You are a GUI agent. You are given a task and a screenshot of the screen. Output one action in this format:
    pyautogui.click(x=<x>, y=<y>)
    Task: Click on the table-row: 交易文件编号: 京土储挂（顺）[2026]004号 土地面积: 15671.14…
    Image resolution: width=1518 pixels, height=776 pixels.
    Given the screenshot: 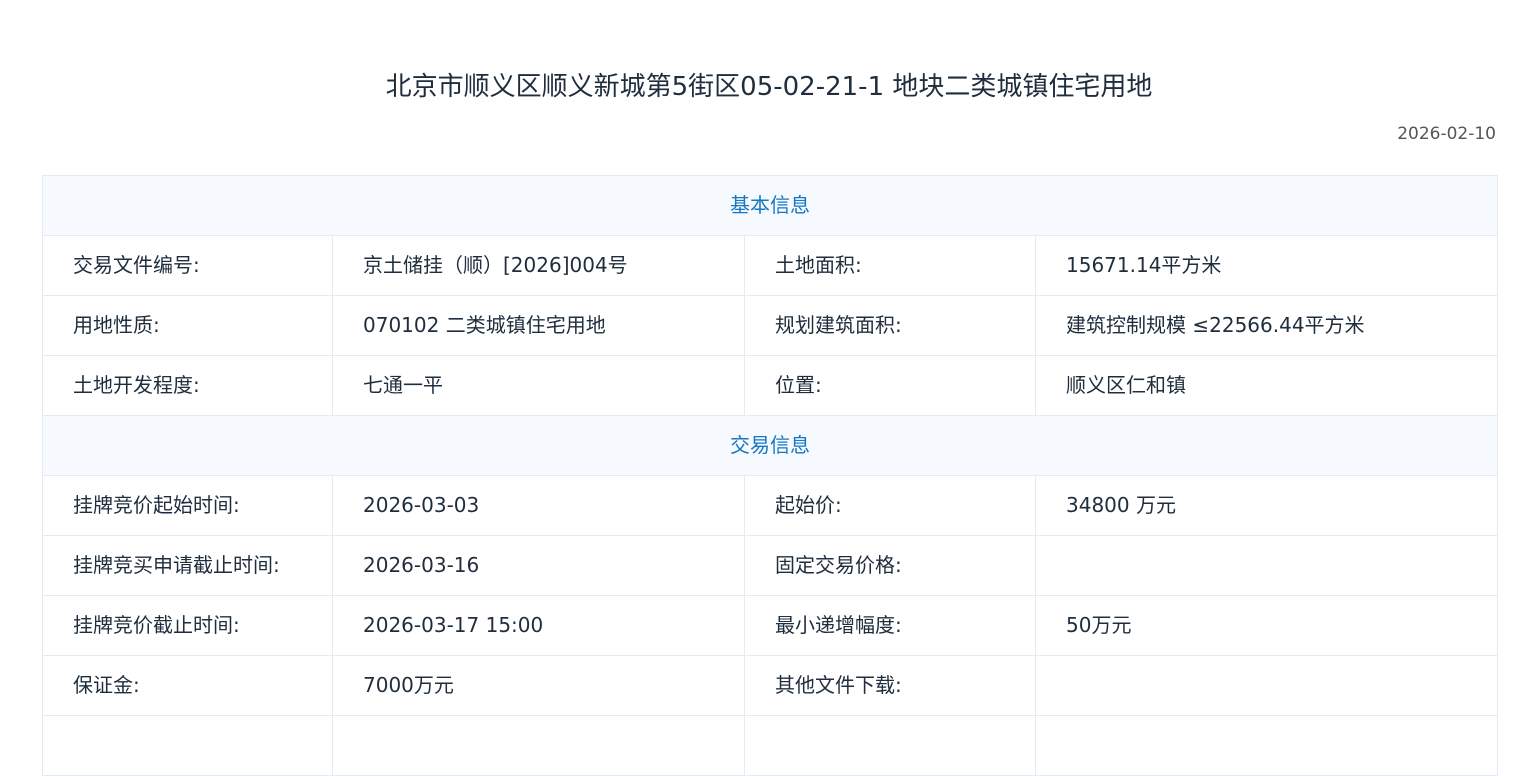 What is the action you would take?
    pyautogui.click(x=770, y=266)
    